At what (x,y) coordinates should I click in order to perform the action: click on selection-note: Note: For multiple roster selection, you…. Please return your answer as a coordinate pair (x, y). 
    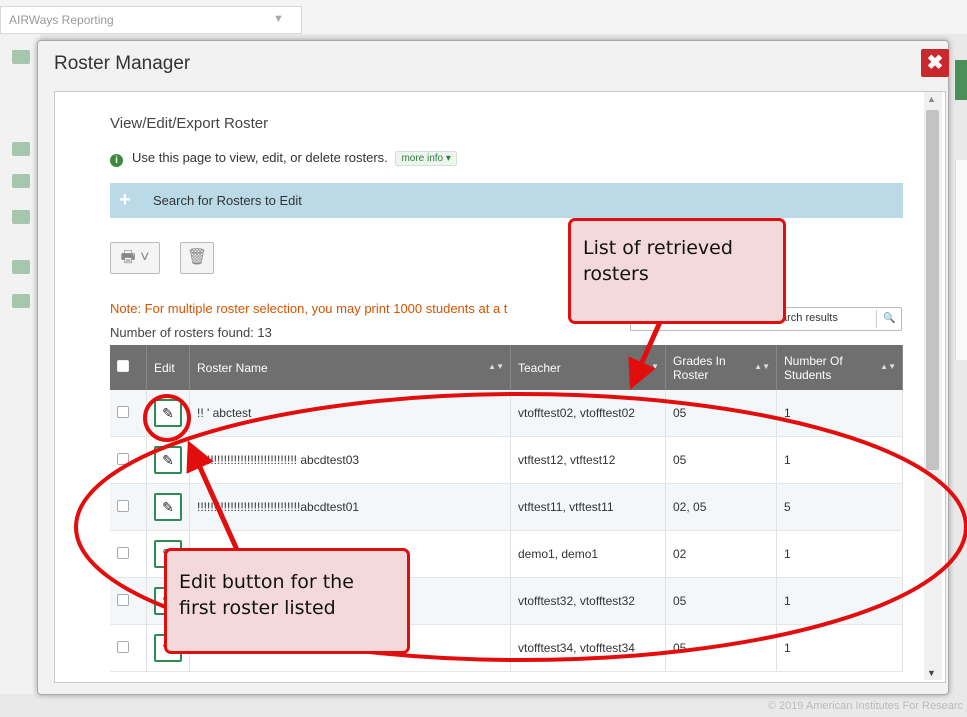
    Looking at the image, I should click on (309, 308).